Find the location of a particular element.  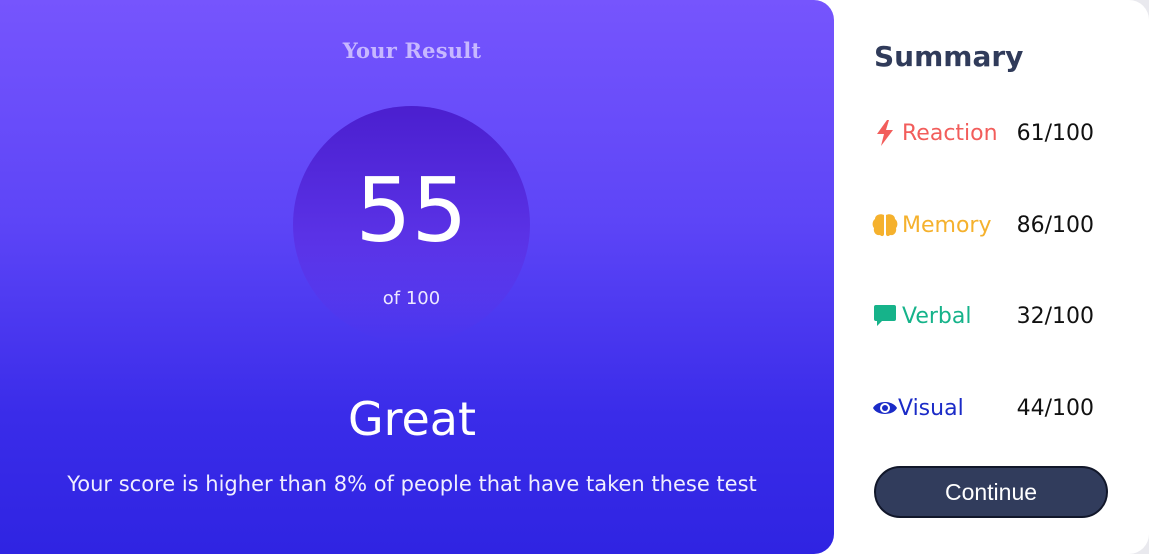

summary-item-reaction: Reaction 61/100 is located at coordinates (987, 133).